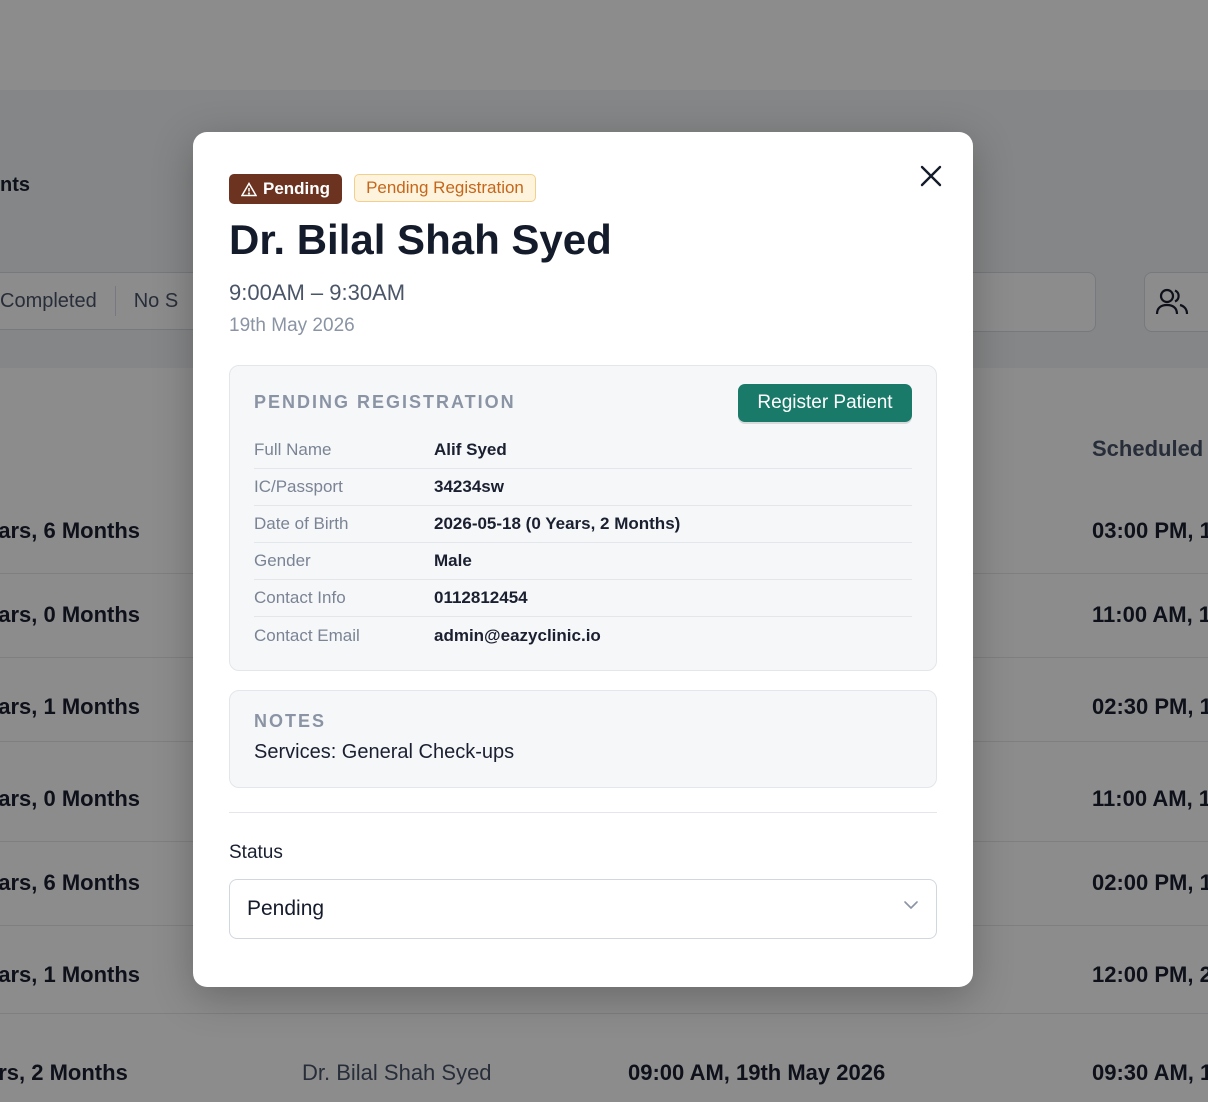 Image resolution: width=1208 pixels, height=1102 pixels. I want to click on status-badge: Pending, so click(286, 189).